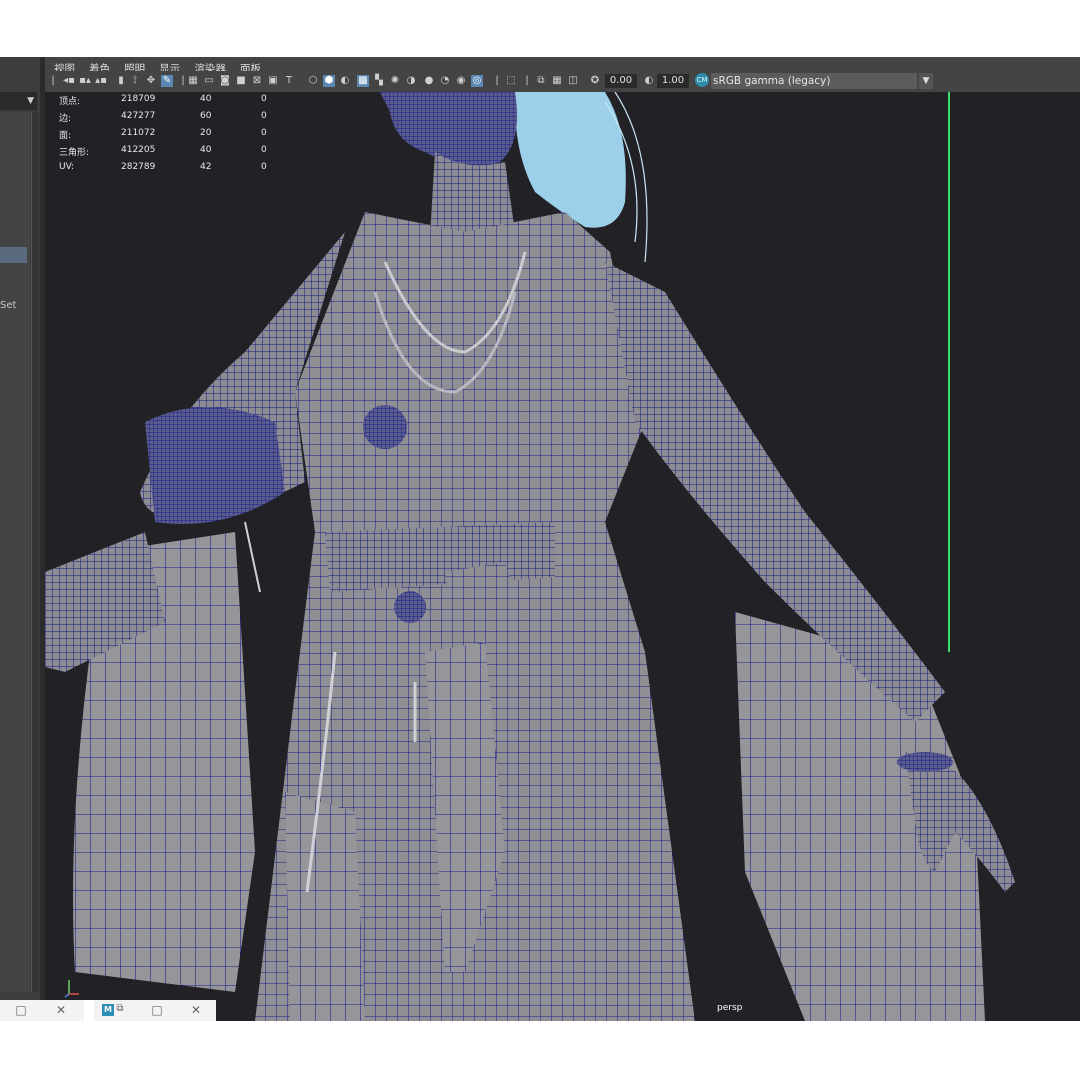  I want to click on bookmark-icon: ▮, so click(121, 81).